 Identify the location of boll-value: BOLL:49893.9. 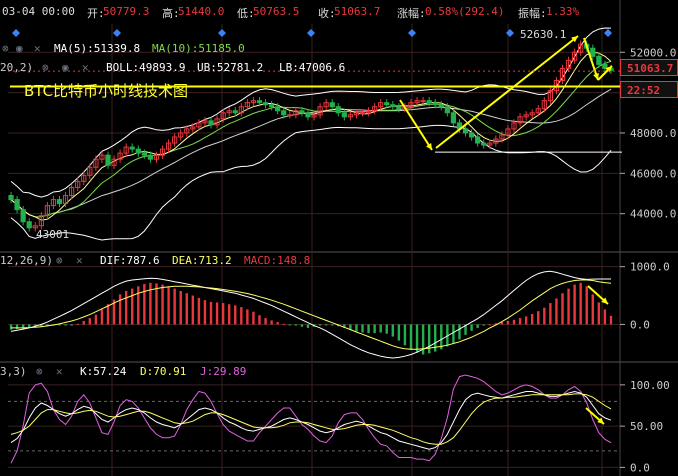
(146, 67).